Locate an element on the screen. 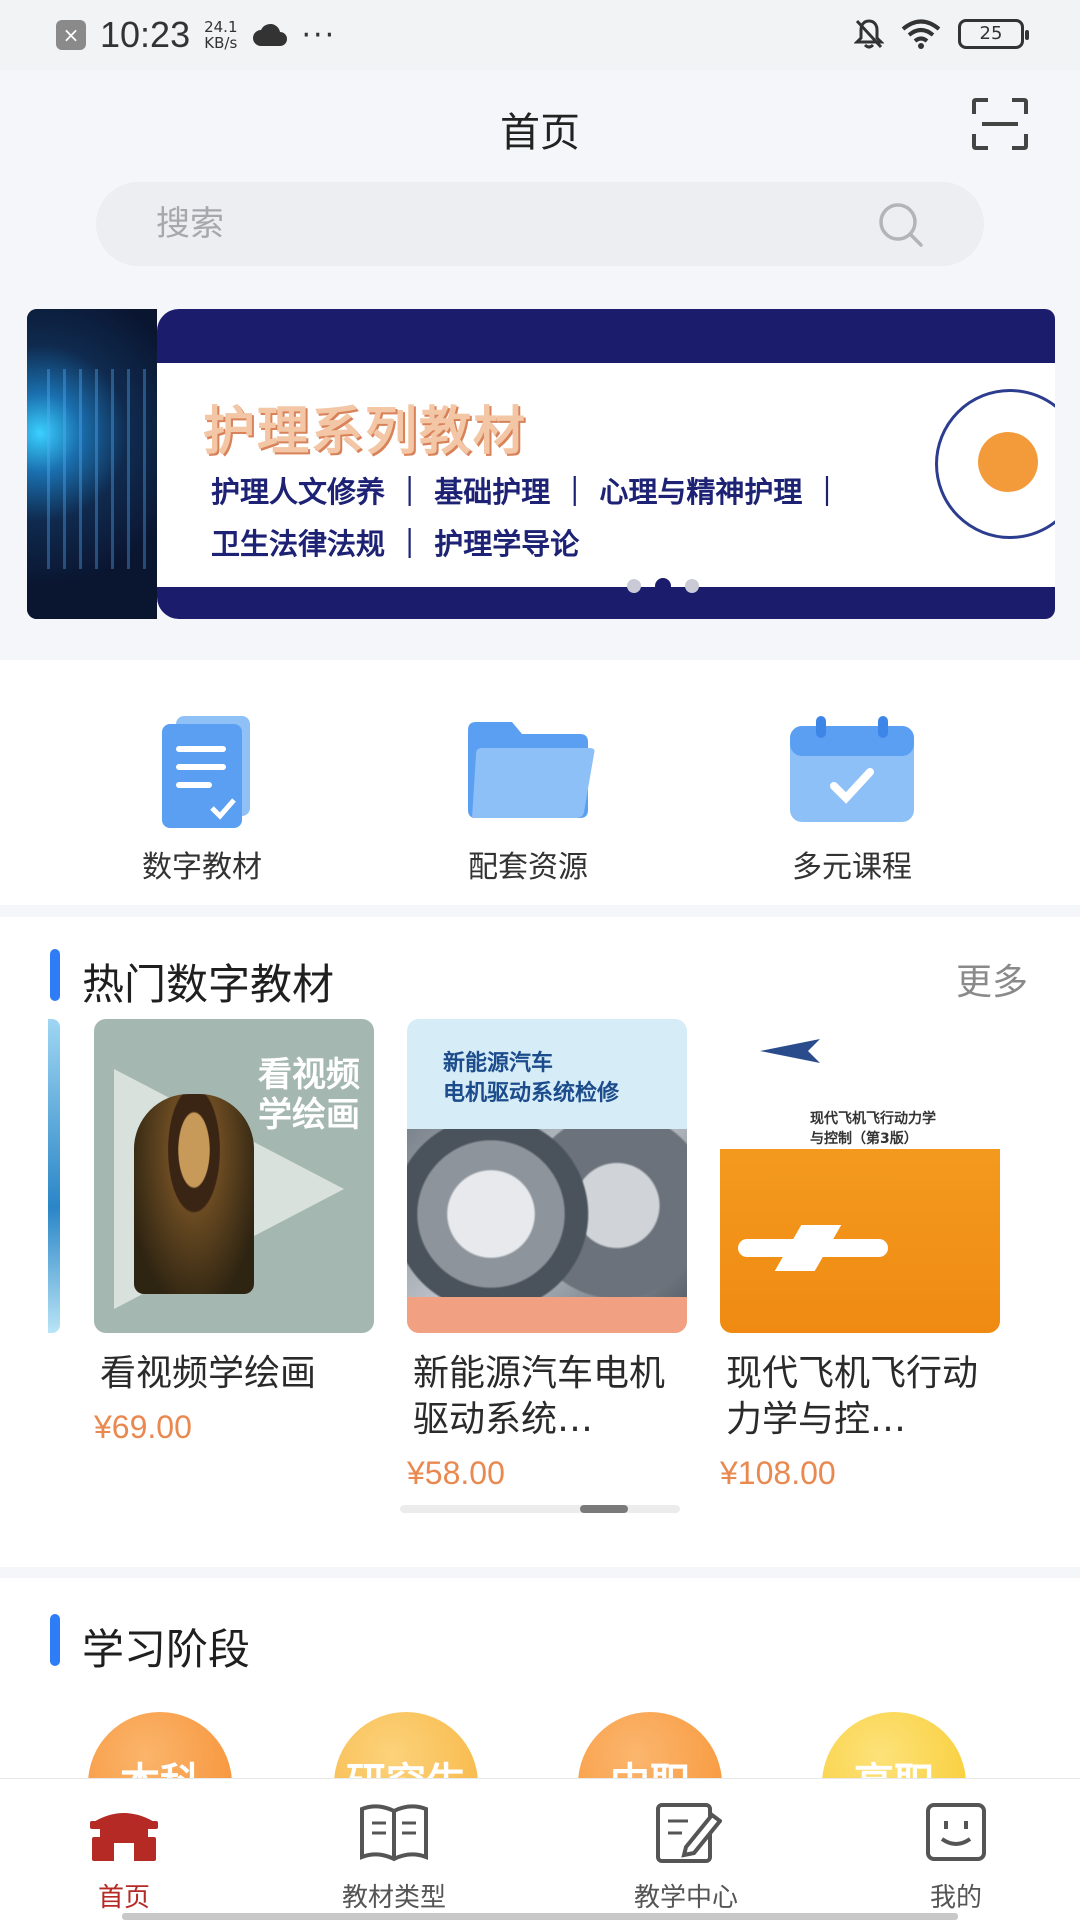 This screenshot has height=1920, width=1080. book-price: ¥58.00 is located at coordinates (456, 1473).